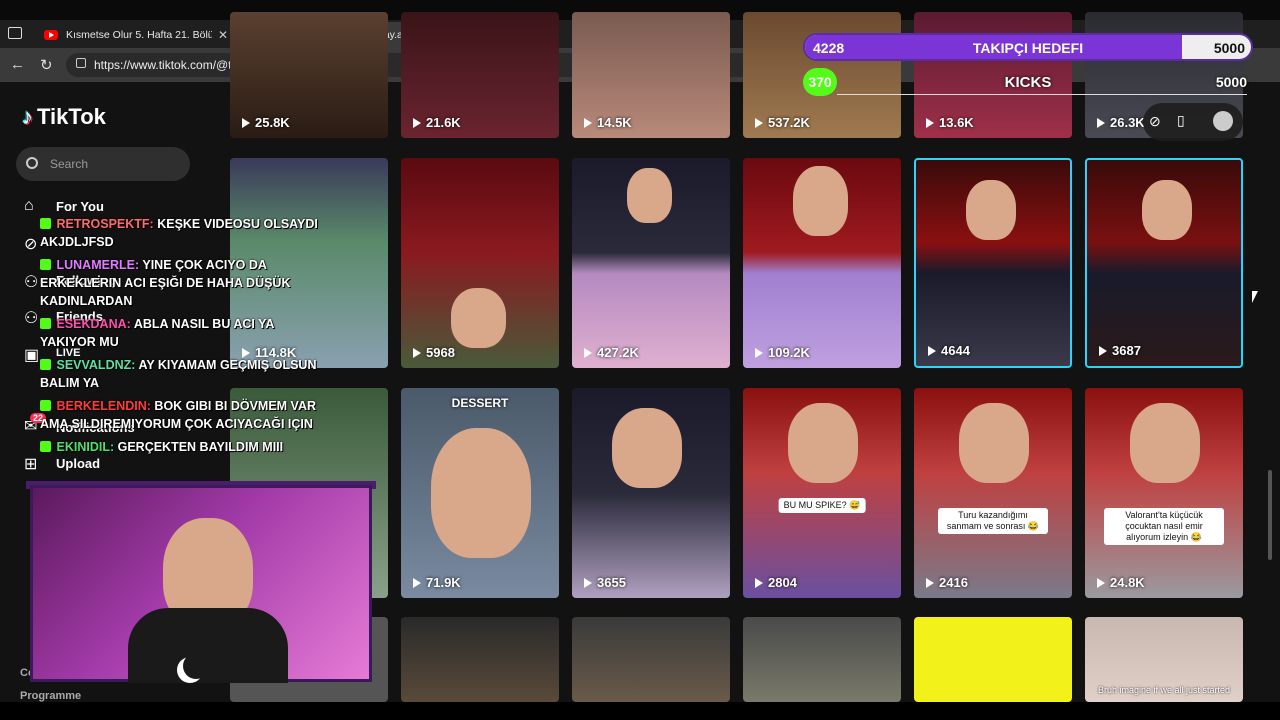  I want to click on goal-label: TAKIPÇI HEDEFI, so click(1028, 48).